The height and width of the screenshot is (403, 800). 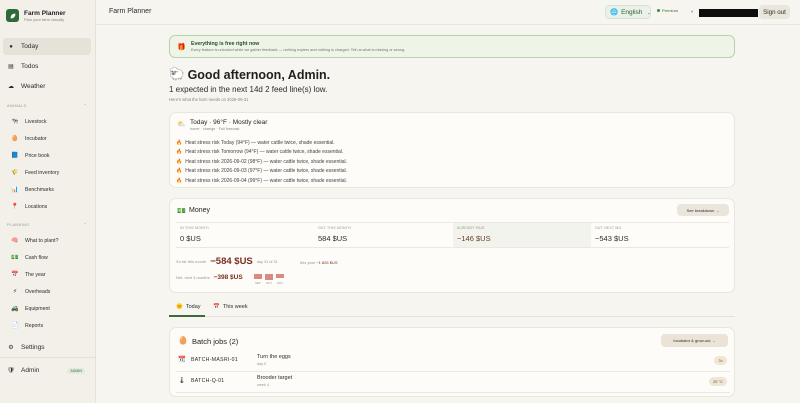 I want to click on sidebar-item-incubator: 🥚 Incubator, so click(x=47, y=138).